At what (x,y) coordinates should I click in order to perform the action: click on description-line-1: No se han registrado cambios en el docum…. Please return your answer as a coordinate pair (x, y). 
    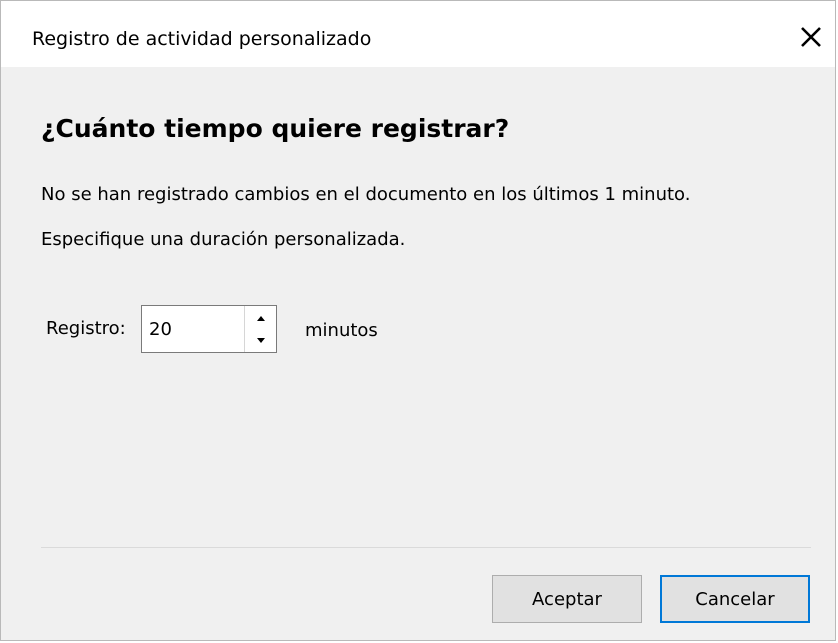
    Looking at the image, I should click on (366, 194).